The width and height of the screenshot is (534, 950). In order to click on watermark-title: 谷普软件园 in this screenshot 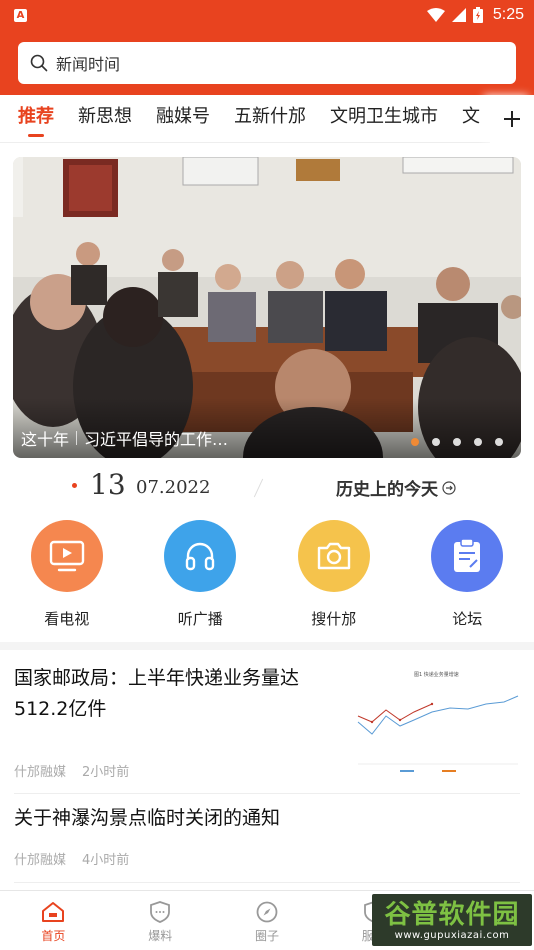, I will do `click(452, 914)`.